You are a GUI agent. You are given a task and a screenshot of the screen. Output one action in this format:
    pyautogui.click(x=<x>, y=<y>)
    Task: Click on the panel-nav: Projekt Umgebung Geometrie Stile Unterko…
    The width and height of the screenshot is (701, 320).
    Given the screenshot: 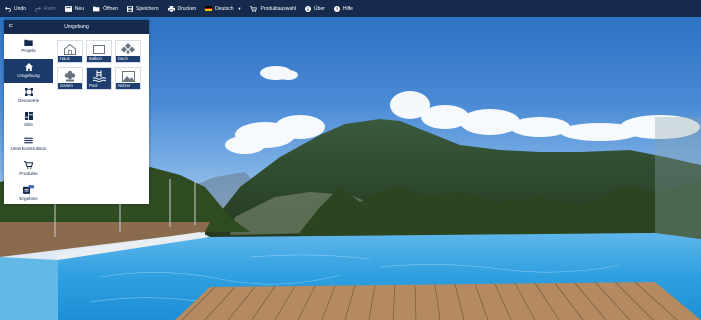 What is the action you would take?
    pyautogui.click(x=28, y=120)
    